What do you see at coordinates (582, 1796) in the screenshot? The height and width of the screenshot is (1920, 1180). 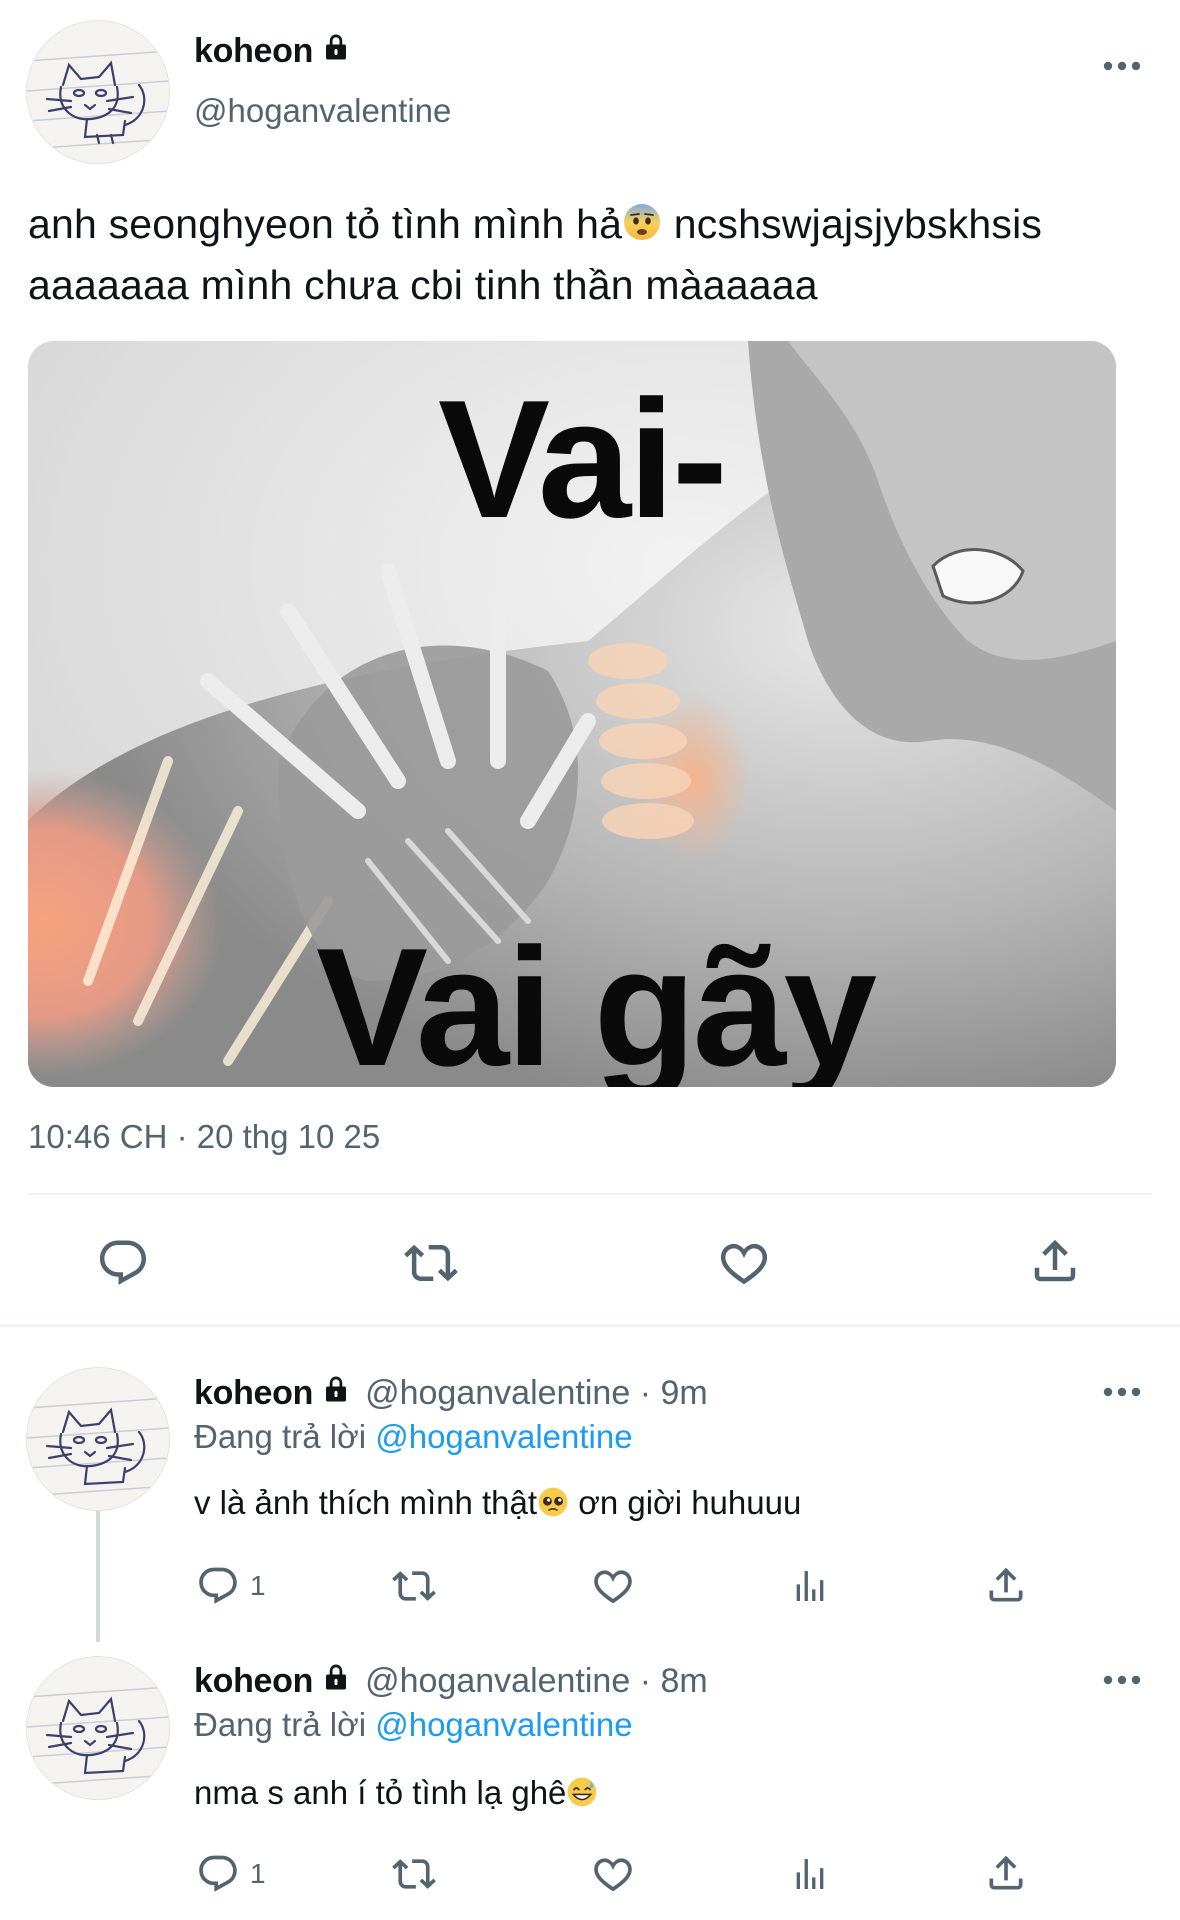 I see `grinning-sweat-face-emoji-icon` at bounding box center [582, 1796].